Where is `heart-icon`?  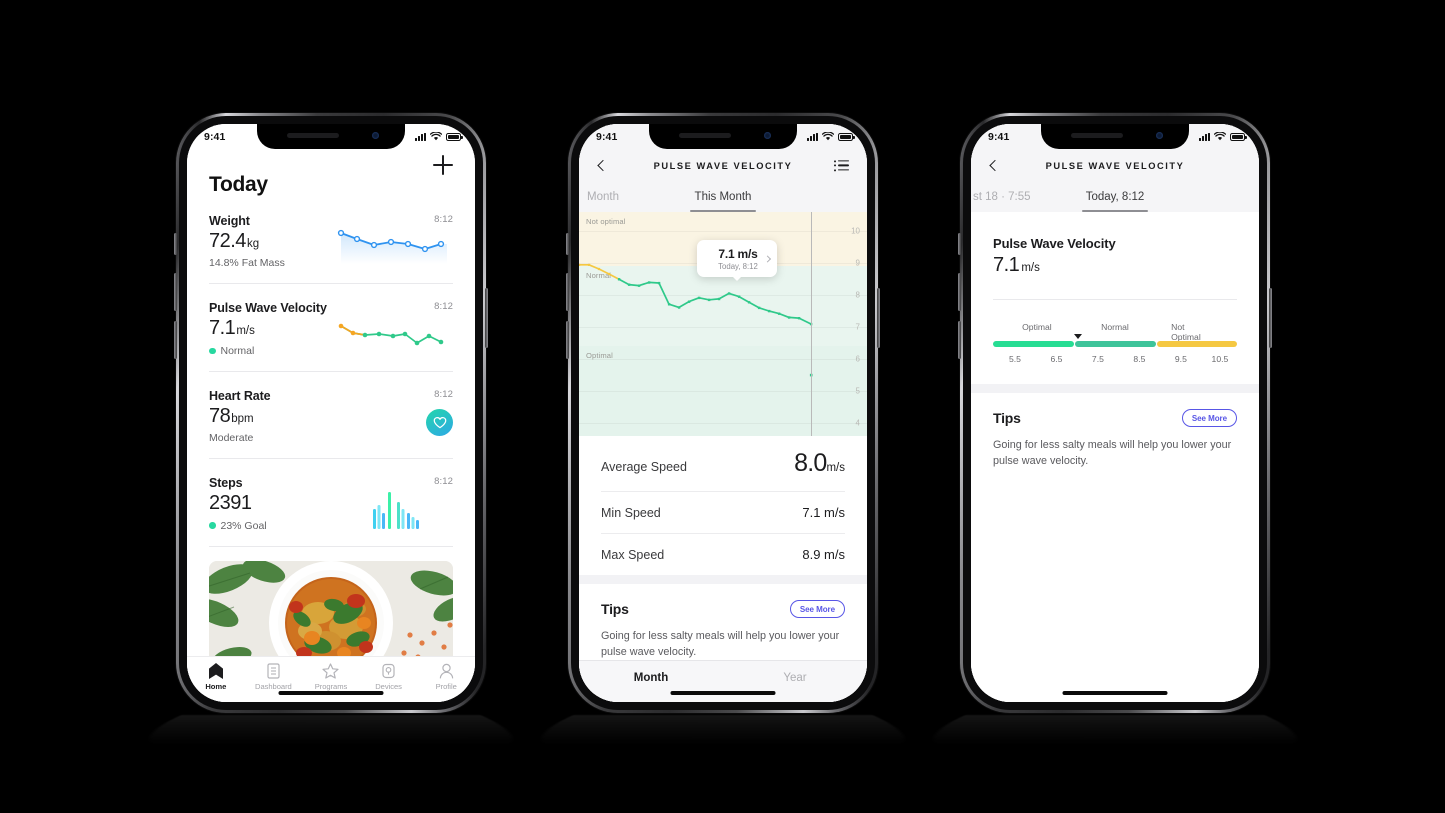
heart-icon is located at coordinates (439, 423).